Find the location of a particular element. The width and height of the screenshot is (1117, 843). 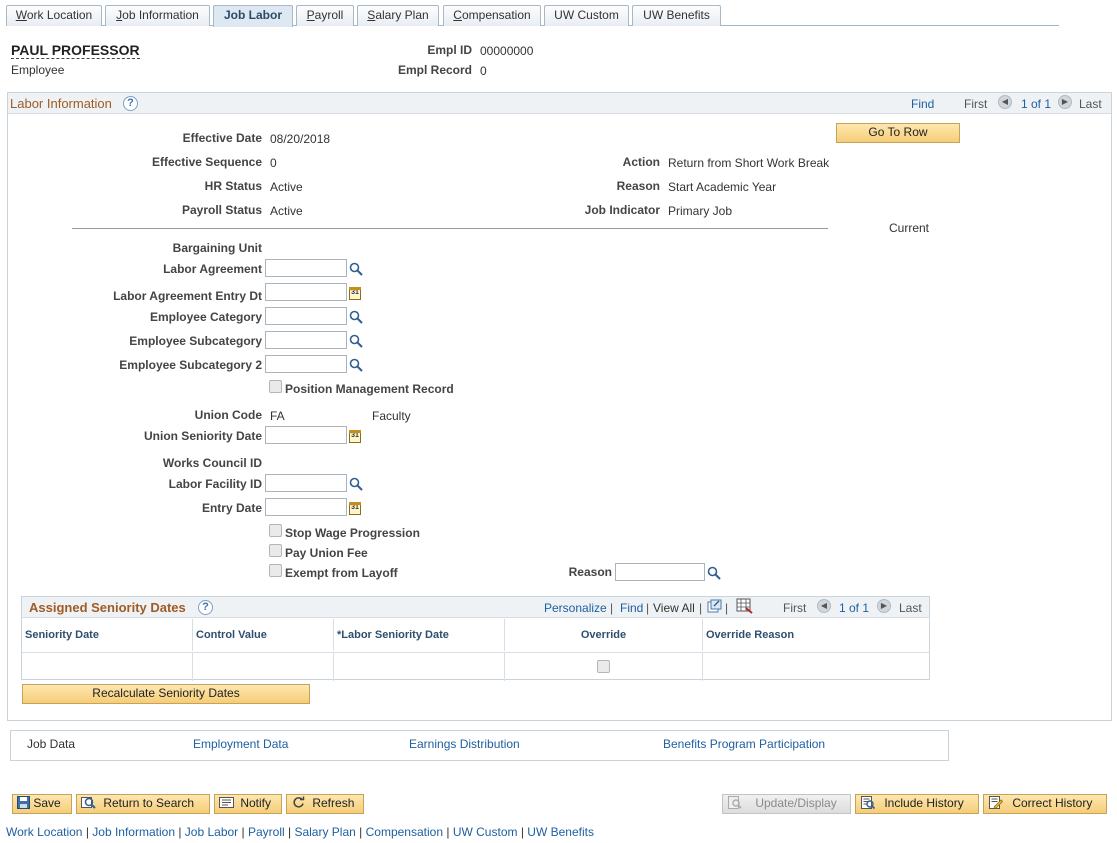

employee-subcategory-input is located at coordinates (306, 340).